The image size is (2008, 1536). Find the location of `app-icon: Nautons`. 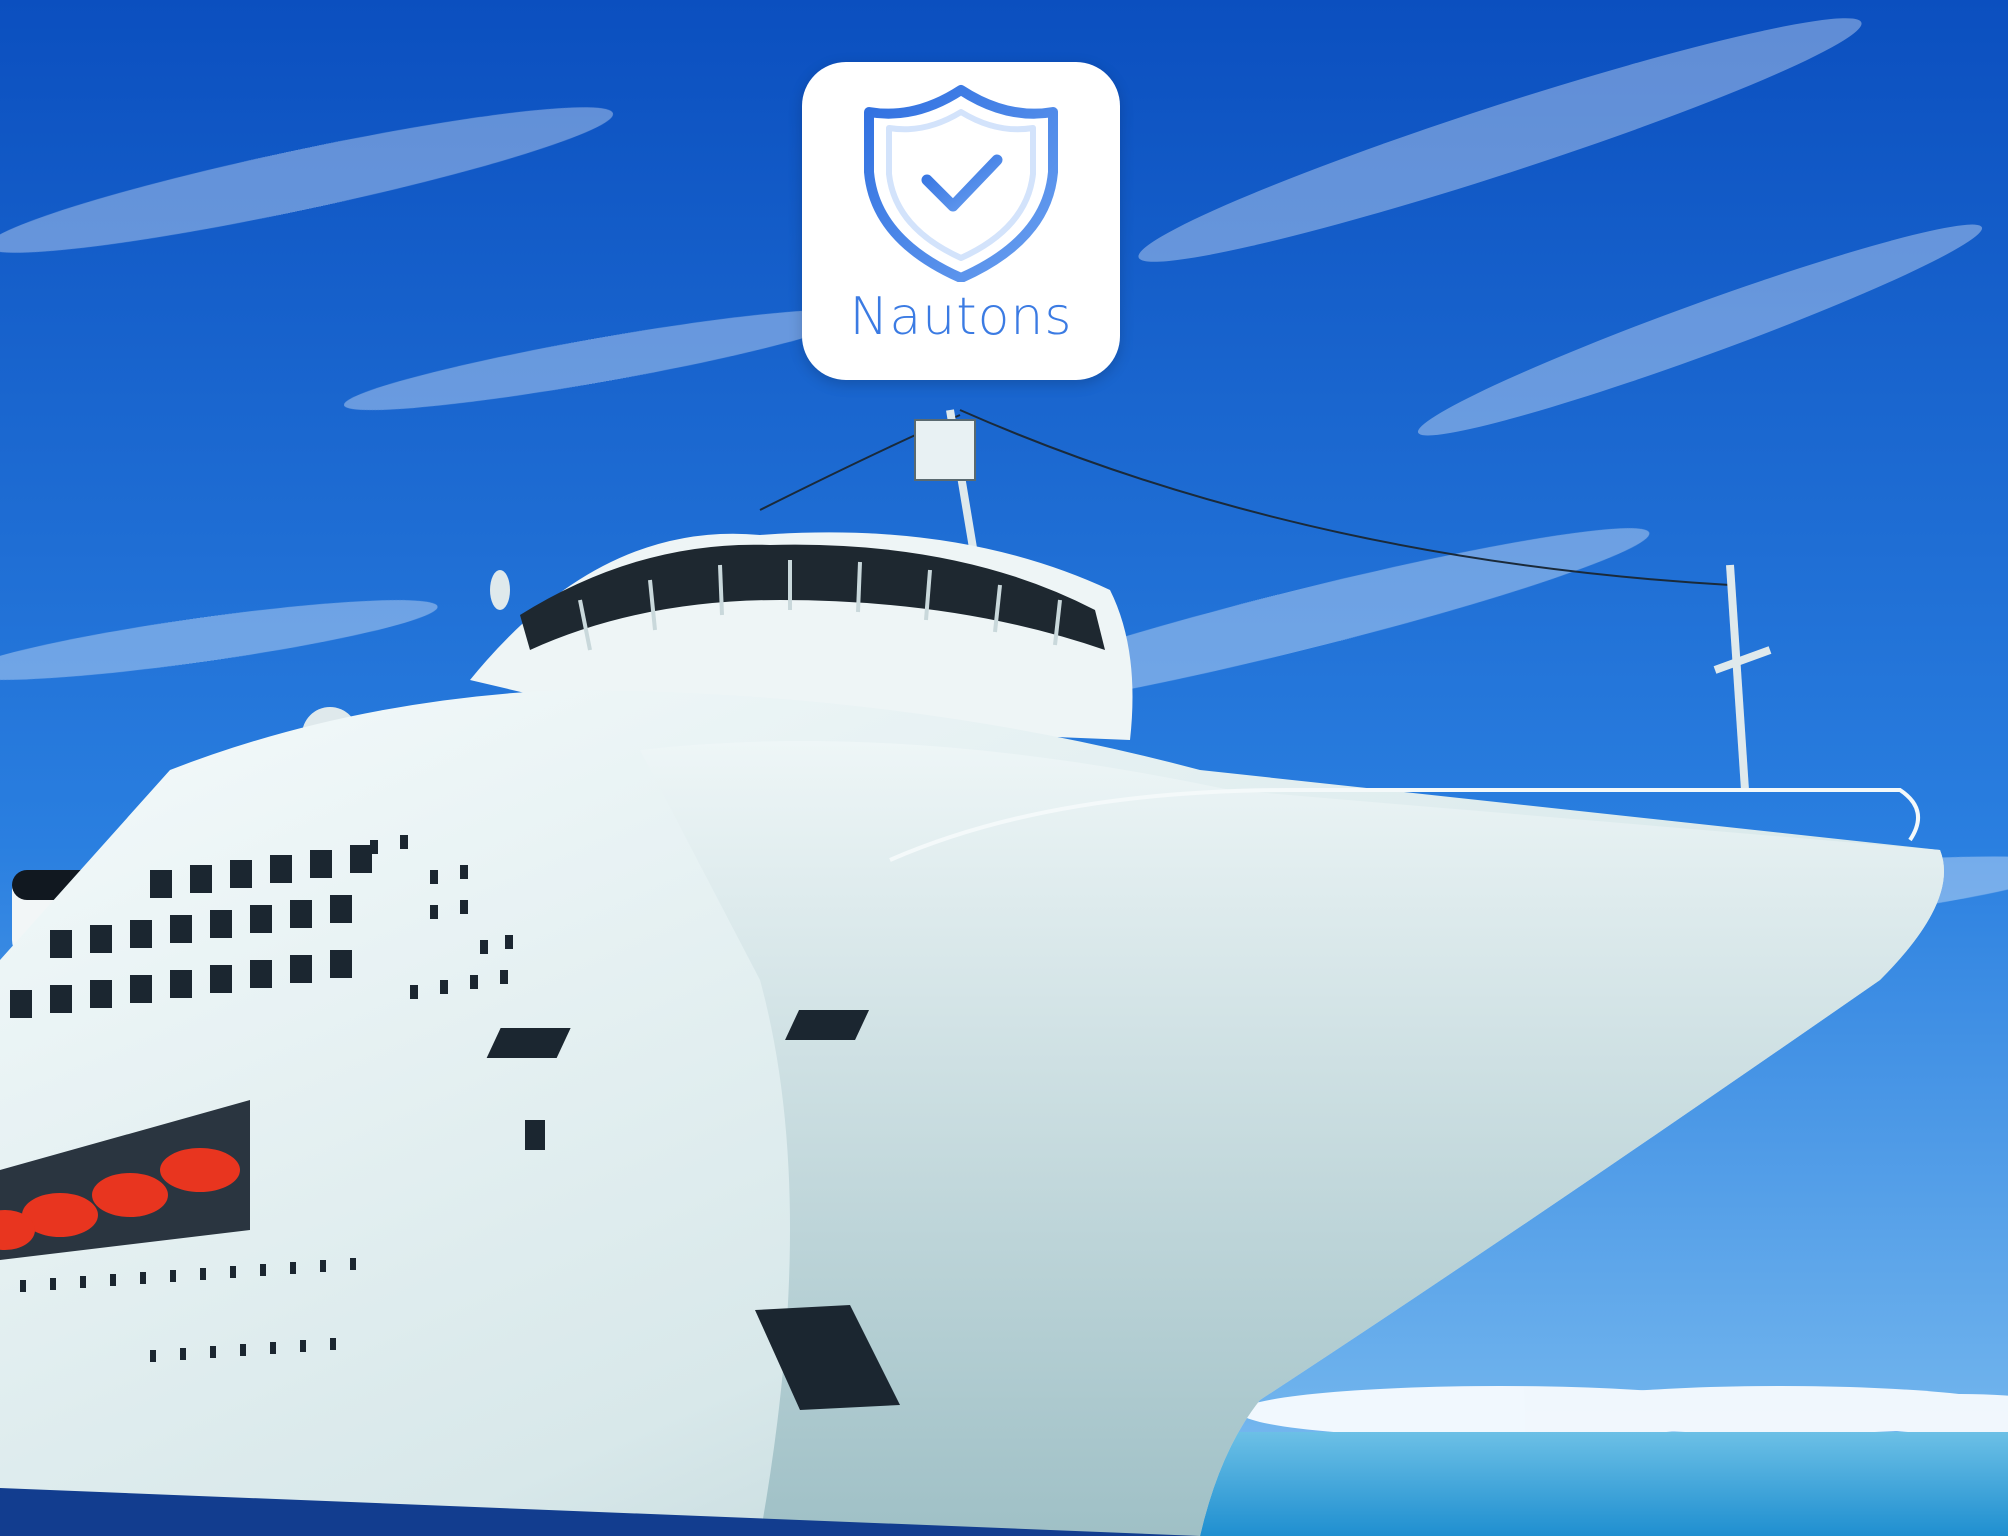

app-icon: Nautons is located at coordinates (961, 221).